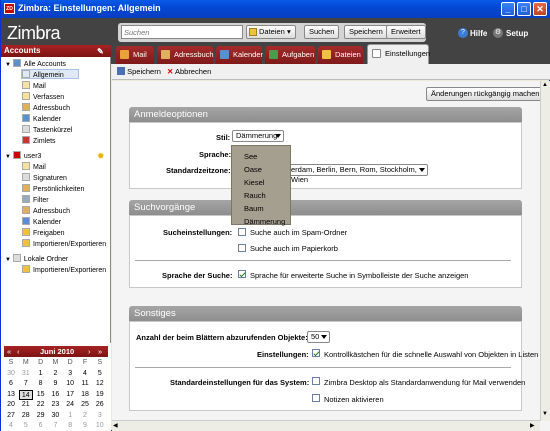 The width and height of the screenshot is (550, 431). I want to click on style-option-rauch: Rauch, so click(255, 195).